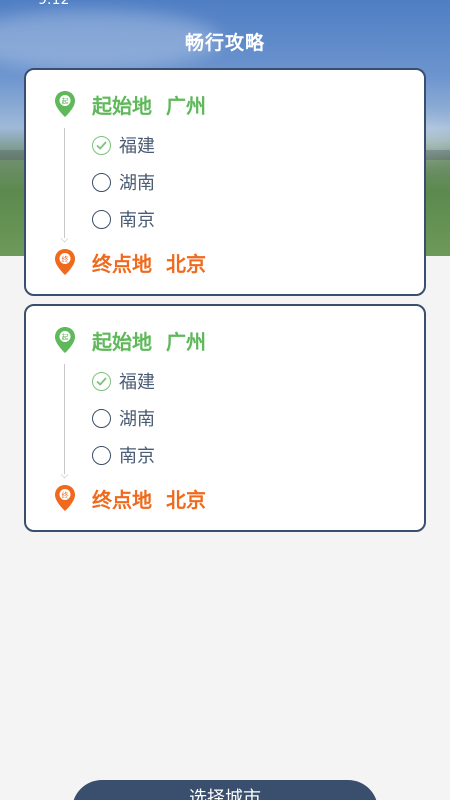 This screenshot has width=450, height=800. Describe the element at coordinates (225, 790) in the screenshot. I see `select-city-button: 选择城市` at that location.